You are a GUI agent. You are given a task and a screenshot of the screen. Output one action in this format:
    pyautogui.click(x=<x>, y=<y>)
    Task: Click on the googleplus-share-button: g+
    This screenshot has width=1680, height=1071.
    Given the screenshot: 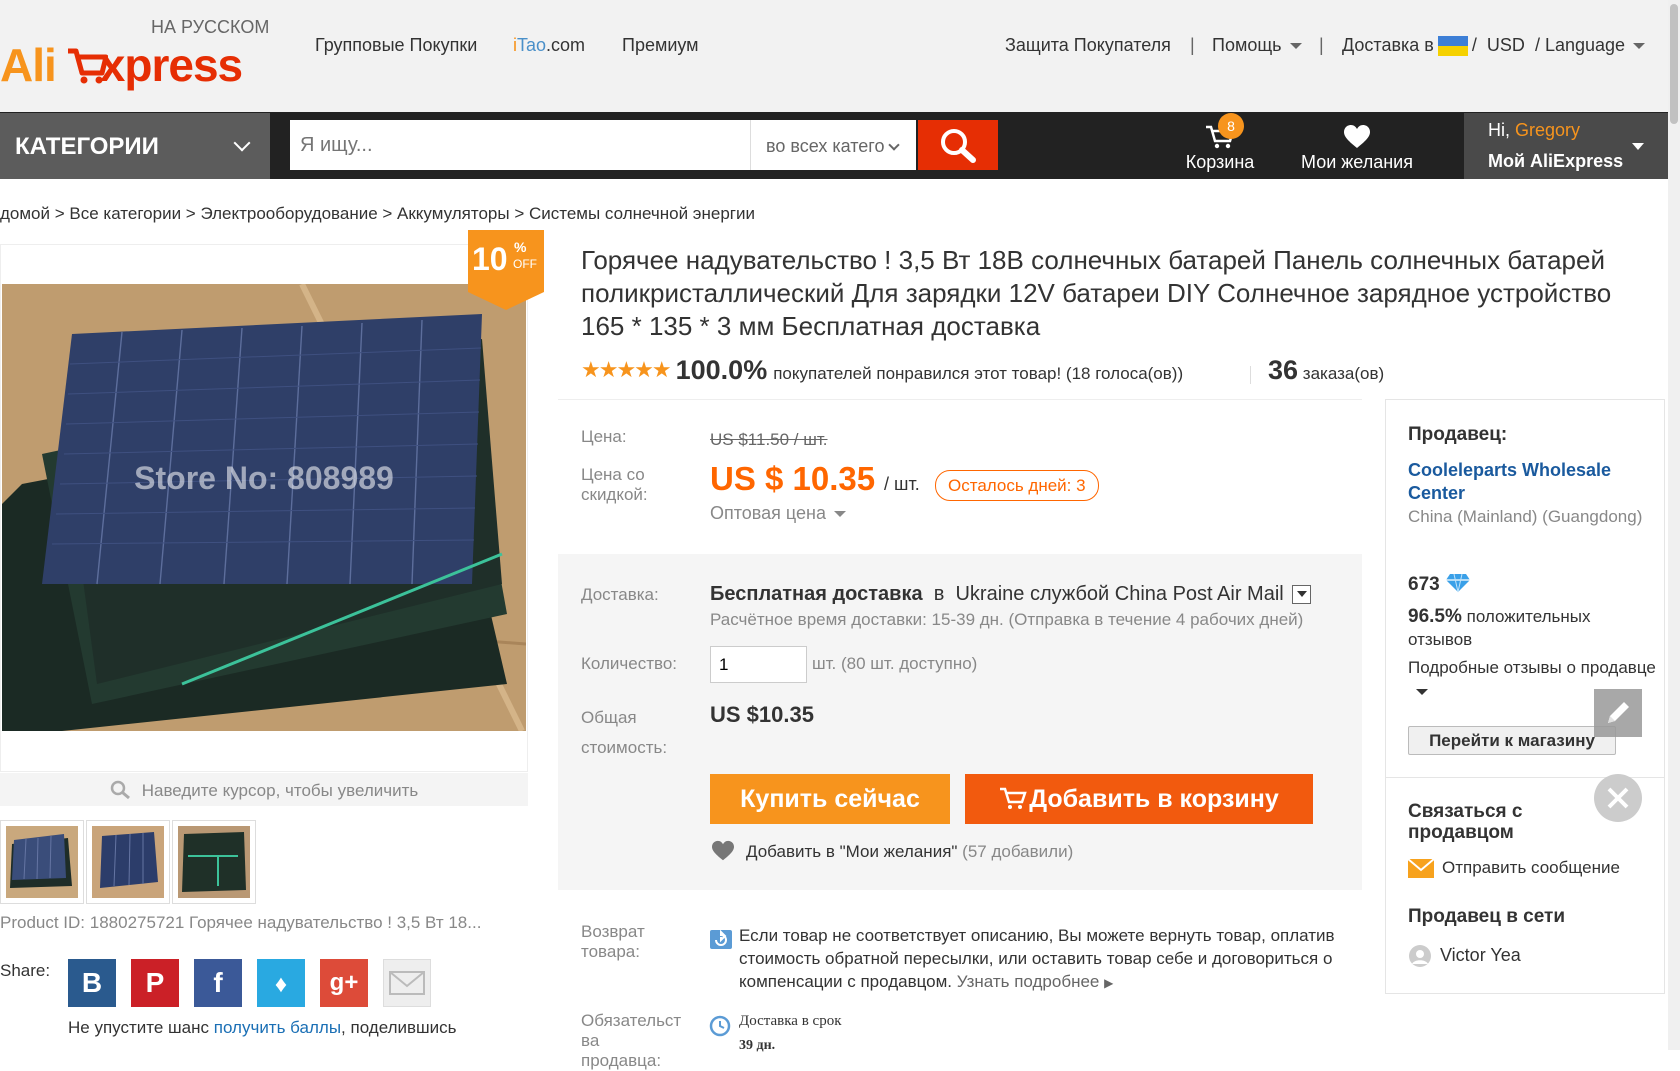 What is the action you would take?
    pyautogui.click(x=344, y=983)
    